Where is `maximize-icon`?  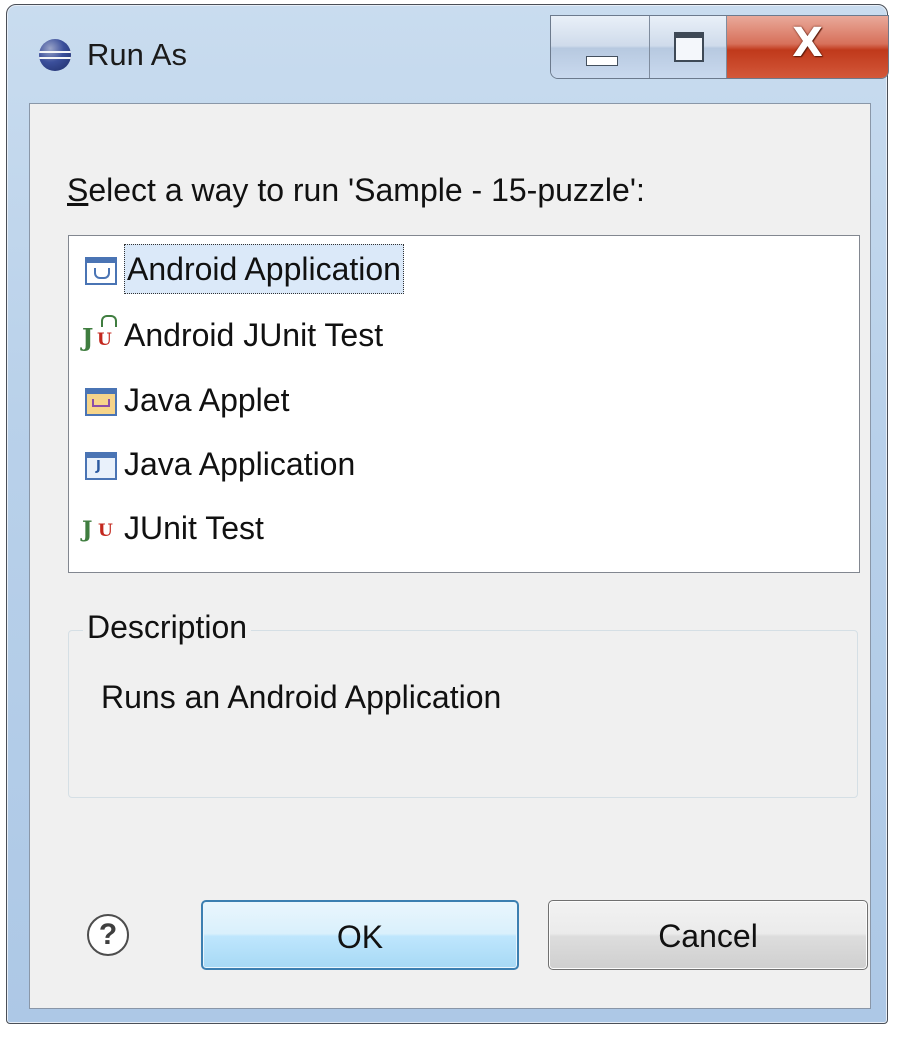 maximize-icon is located at coordinates (689, 47).